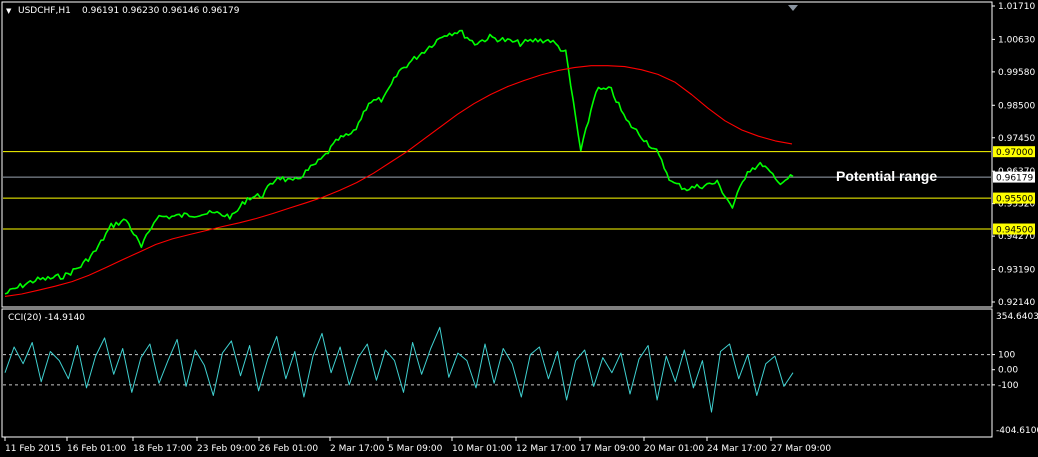  I want to click on price-tick-label: 0.93190, so click(1016, 271).